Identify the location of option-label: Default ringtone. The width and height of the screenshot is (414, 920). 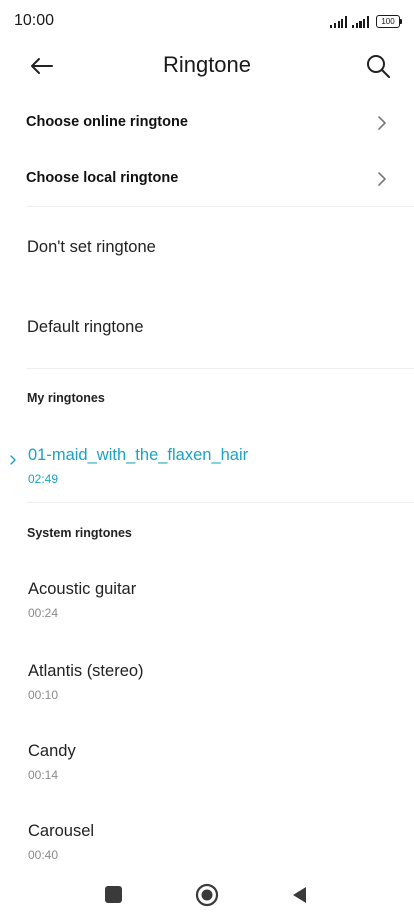
(85, 327).